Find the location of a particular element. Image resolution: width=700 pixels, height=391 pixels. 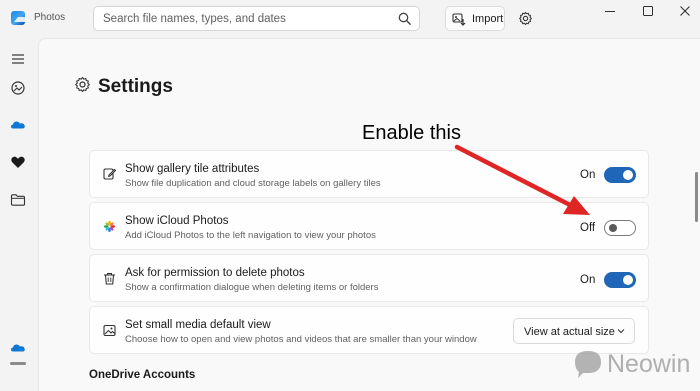

setting-title: Set small media default view is located at coordinates (198, 325).